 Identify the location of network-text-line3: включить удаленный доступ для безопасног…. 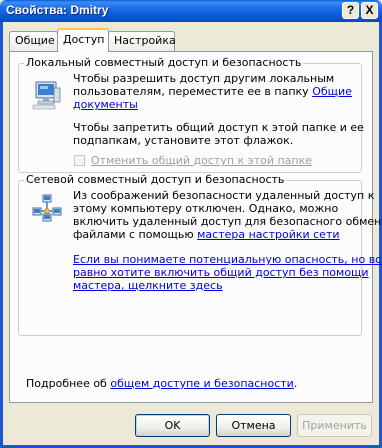
(227, 221).